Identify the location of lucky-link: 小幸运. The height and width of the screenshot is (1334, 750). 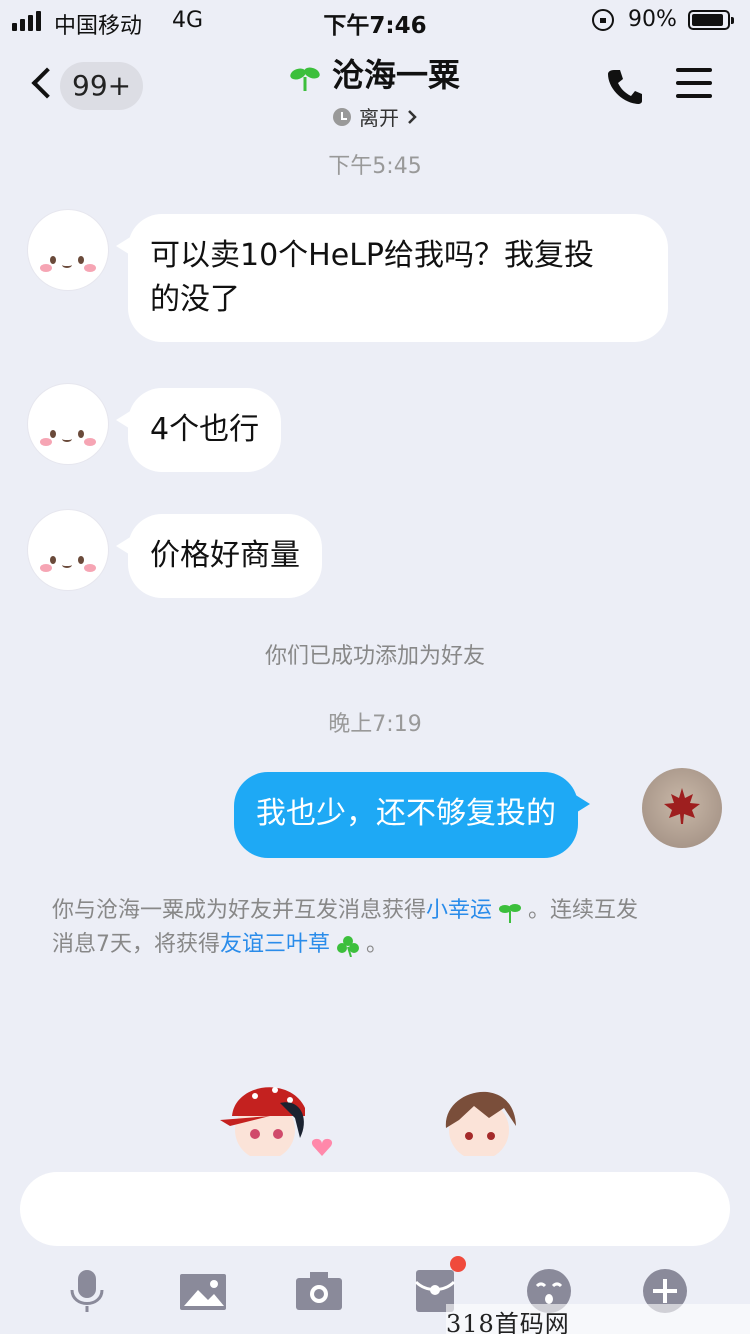
(459, 910).